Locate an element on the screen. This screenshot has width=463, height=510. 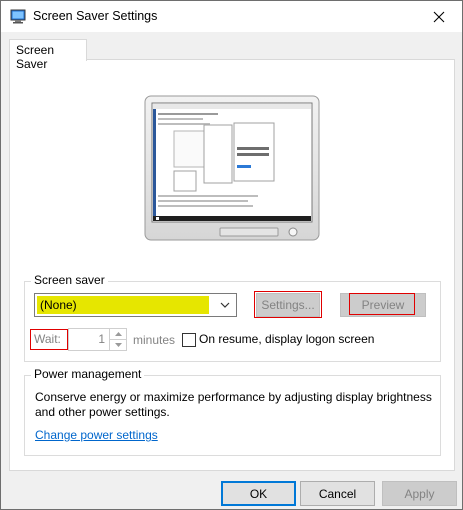
cancel-button: Cancel is located at coordinates (337, 493).